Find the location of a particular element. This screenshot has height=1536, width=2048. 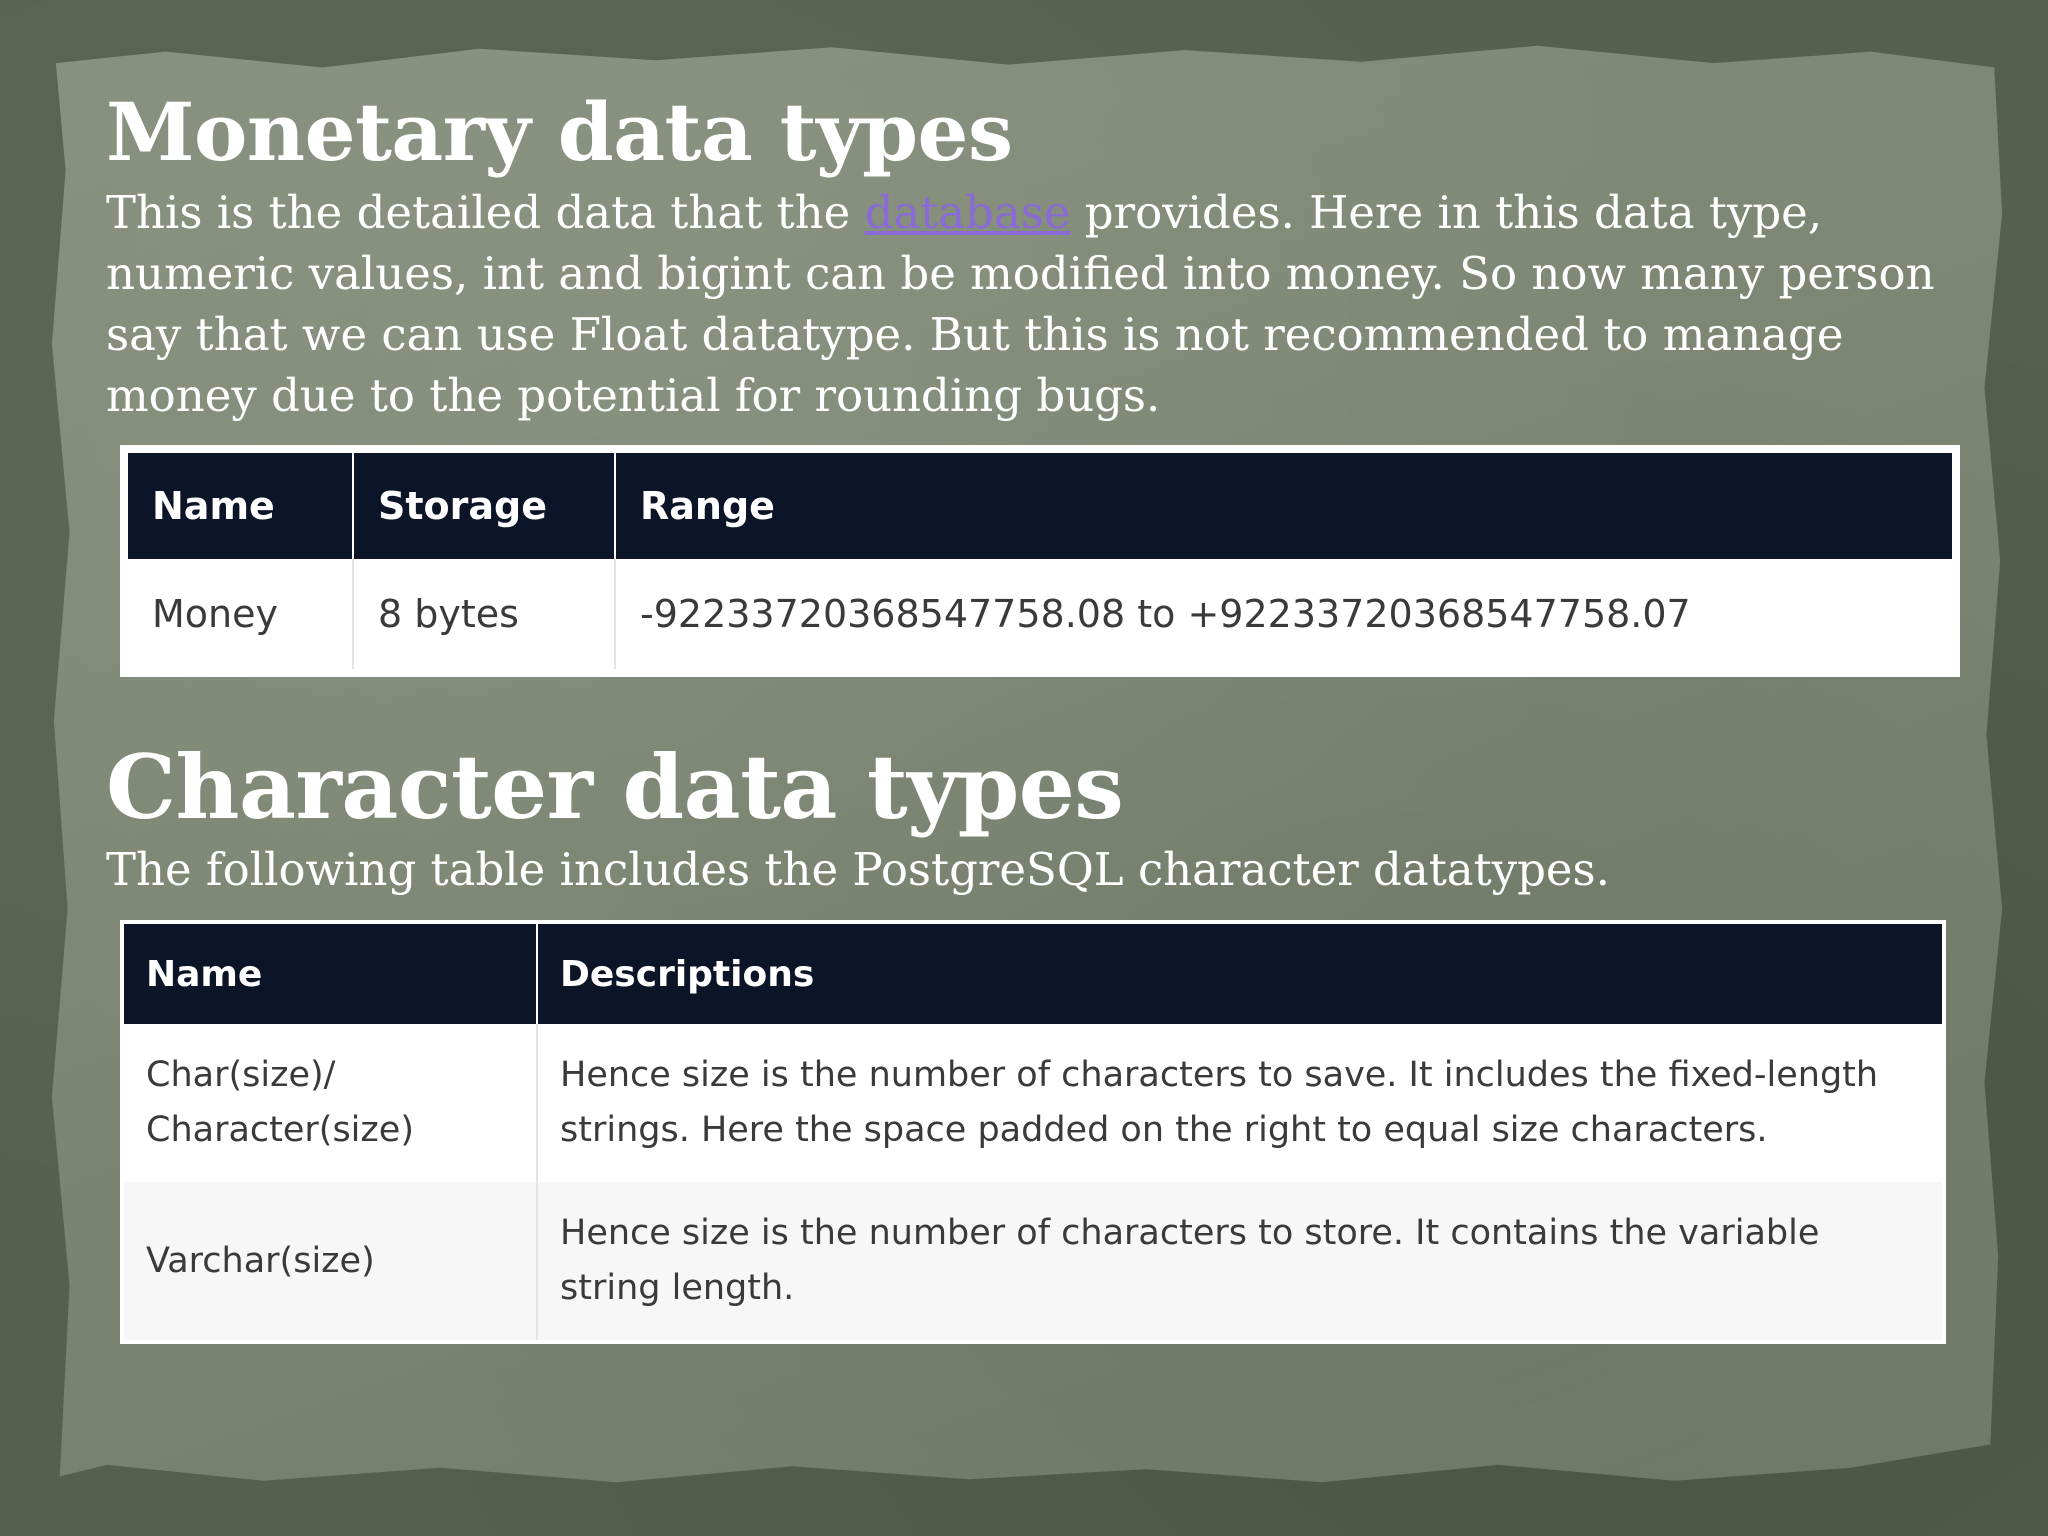

monetary-title: Monetary data types is located at coordinates (559, 132).